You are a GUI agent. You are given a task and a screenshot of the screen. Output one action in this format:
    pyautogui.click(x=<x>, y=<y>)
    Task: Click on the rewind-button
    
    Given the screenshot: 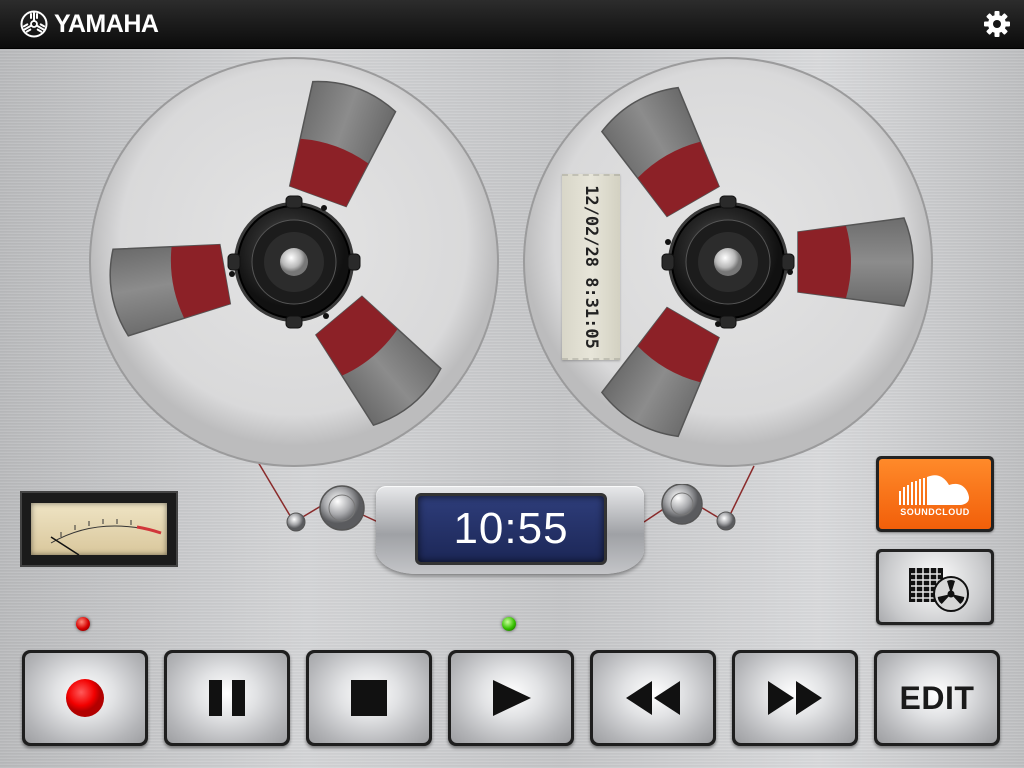 What is the action you would take?
    pyautogui.click(x=653, y=698)
    